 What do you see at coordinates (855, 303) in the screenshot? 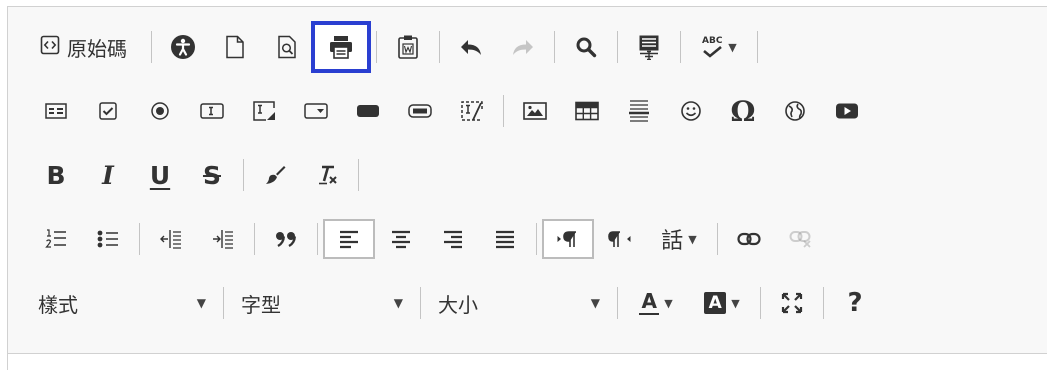
I see `help-button: ?` at bounding box center [855, 303].